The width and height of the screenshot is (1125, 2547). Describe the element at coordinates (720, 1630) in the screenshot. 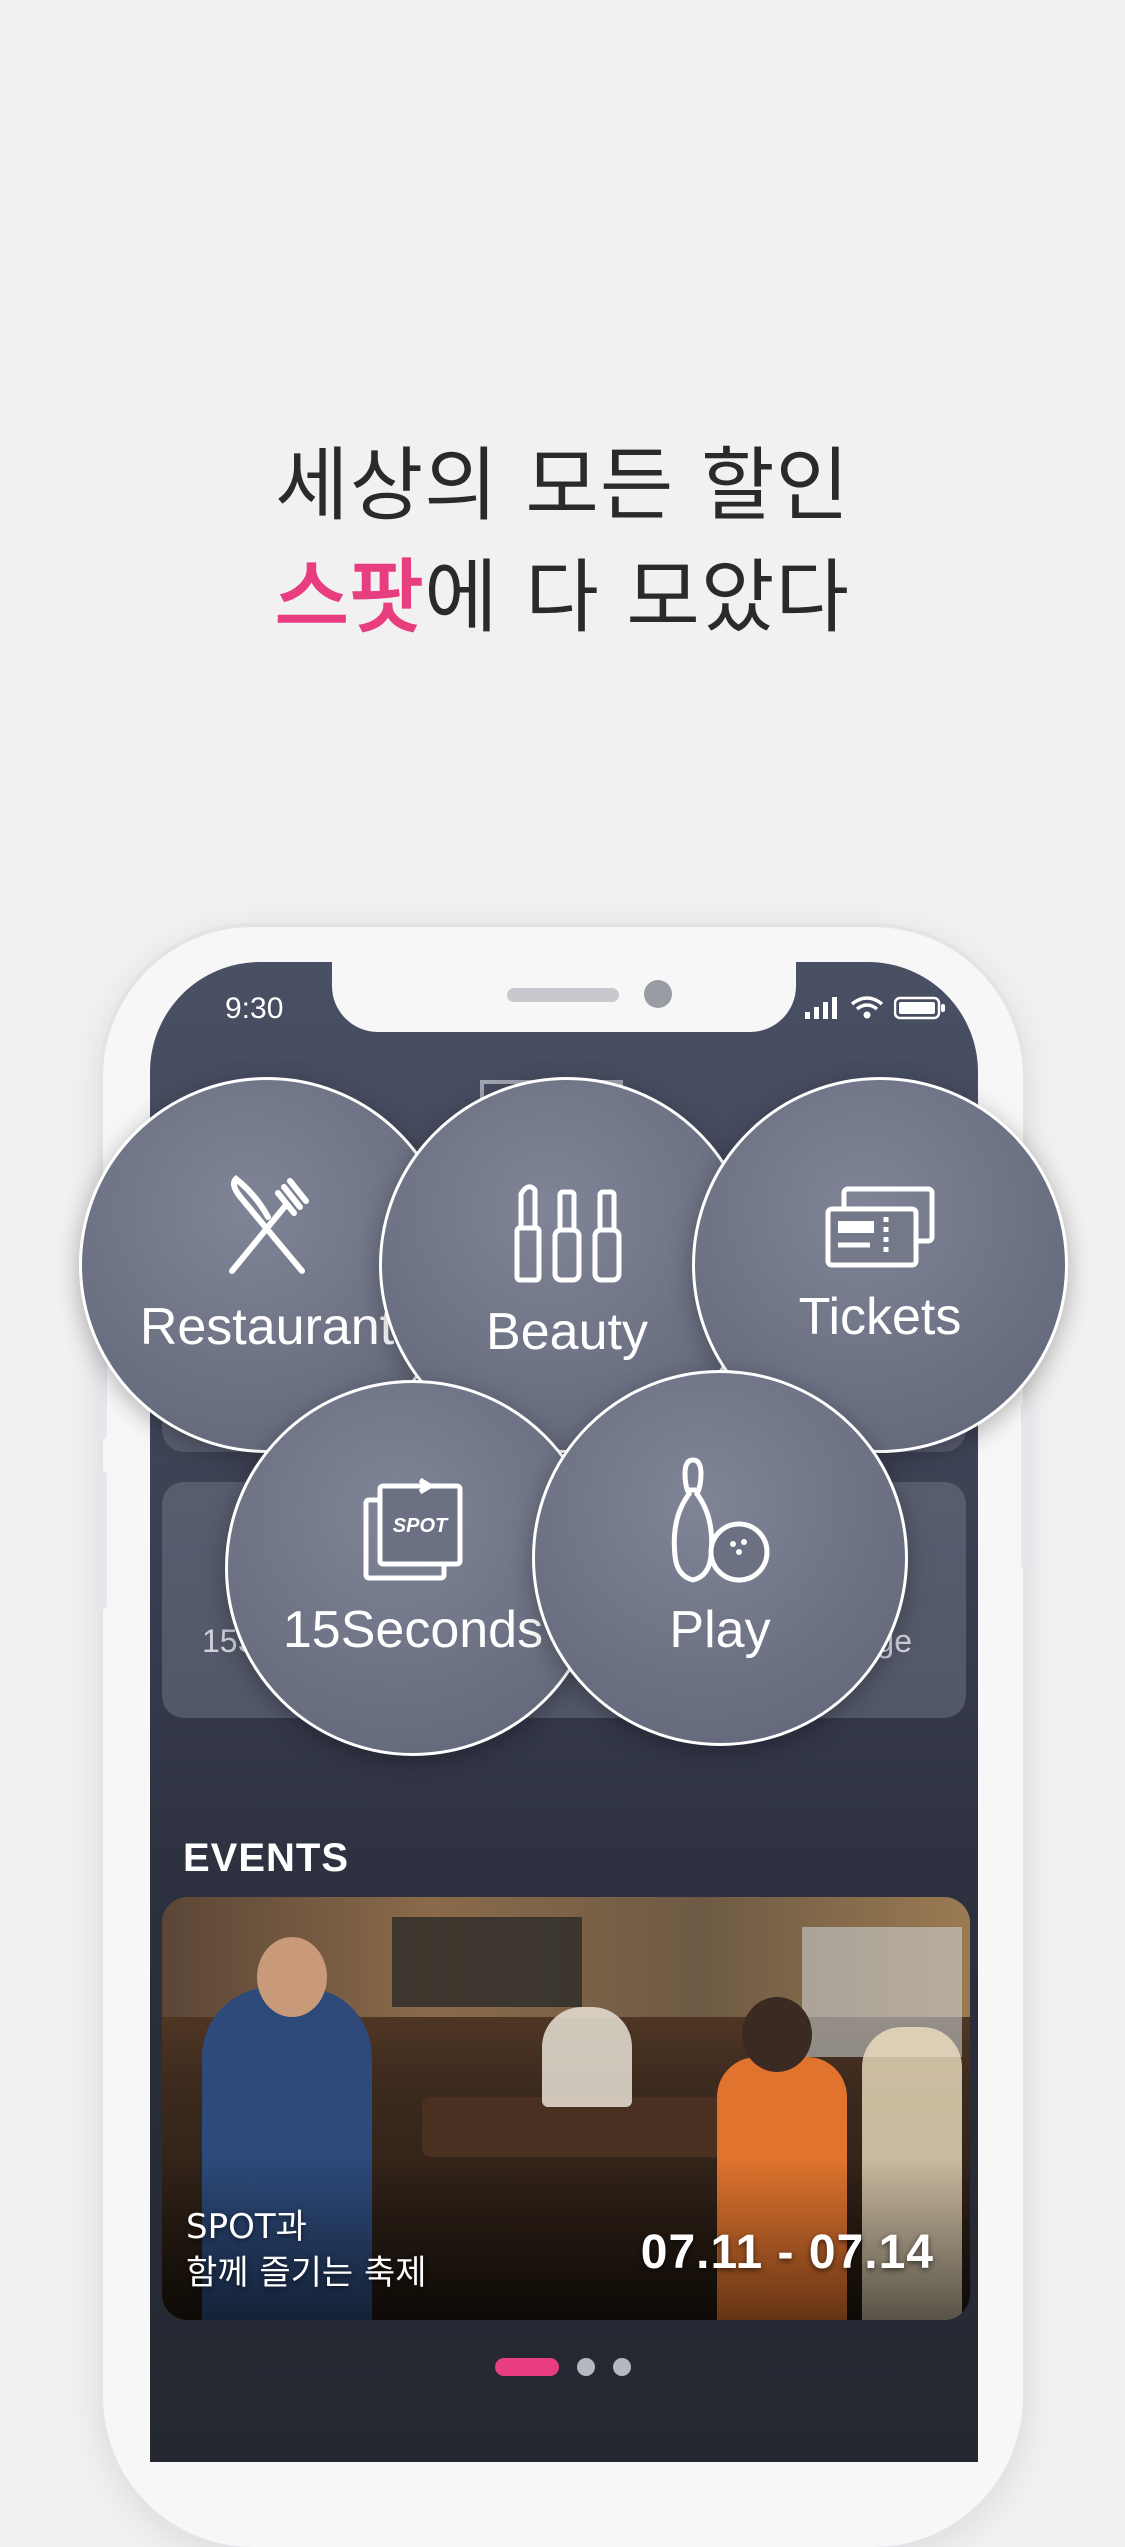

I see `category-label: Play` at that location.